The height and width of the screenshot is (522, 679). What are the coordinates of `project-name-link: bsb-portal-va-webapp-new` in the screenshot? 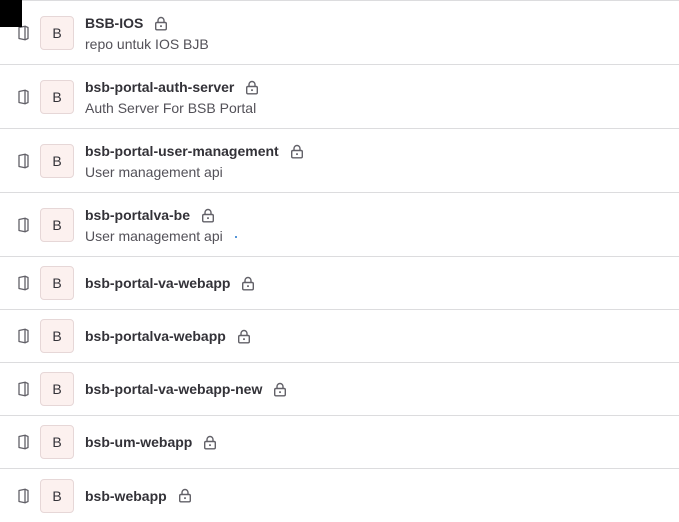 It's located at (173, 389).